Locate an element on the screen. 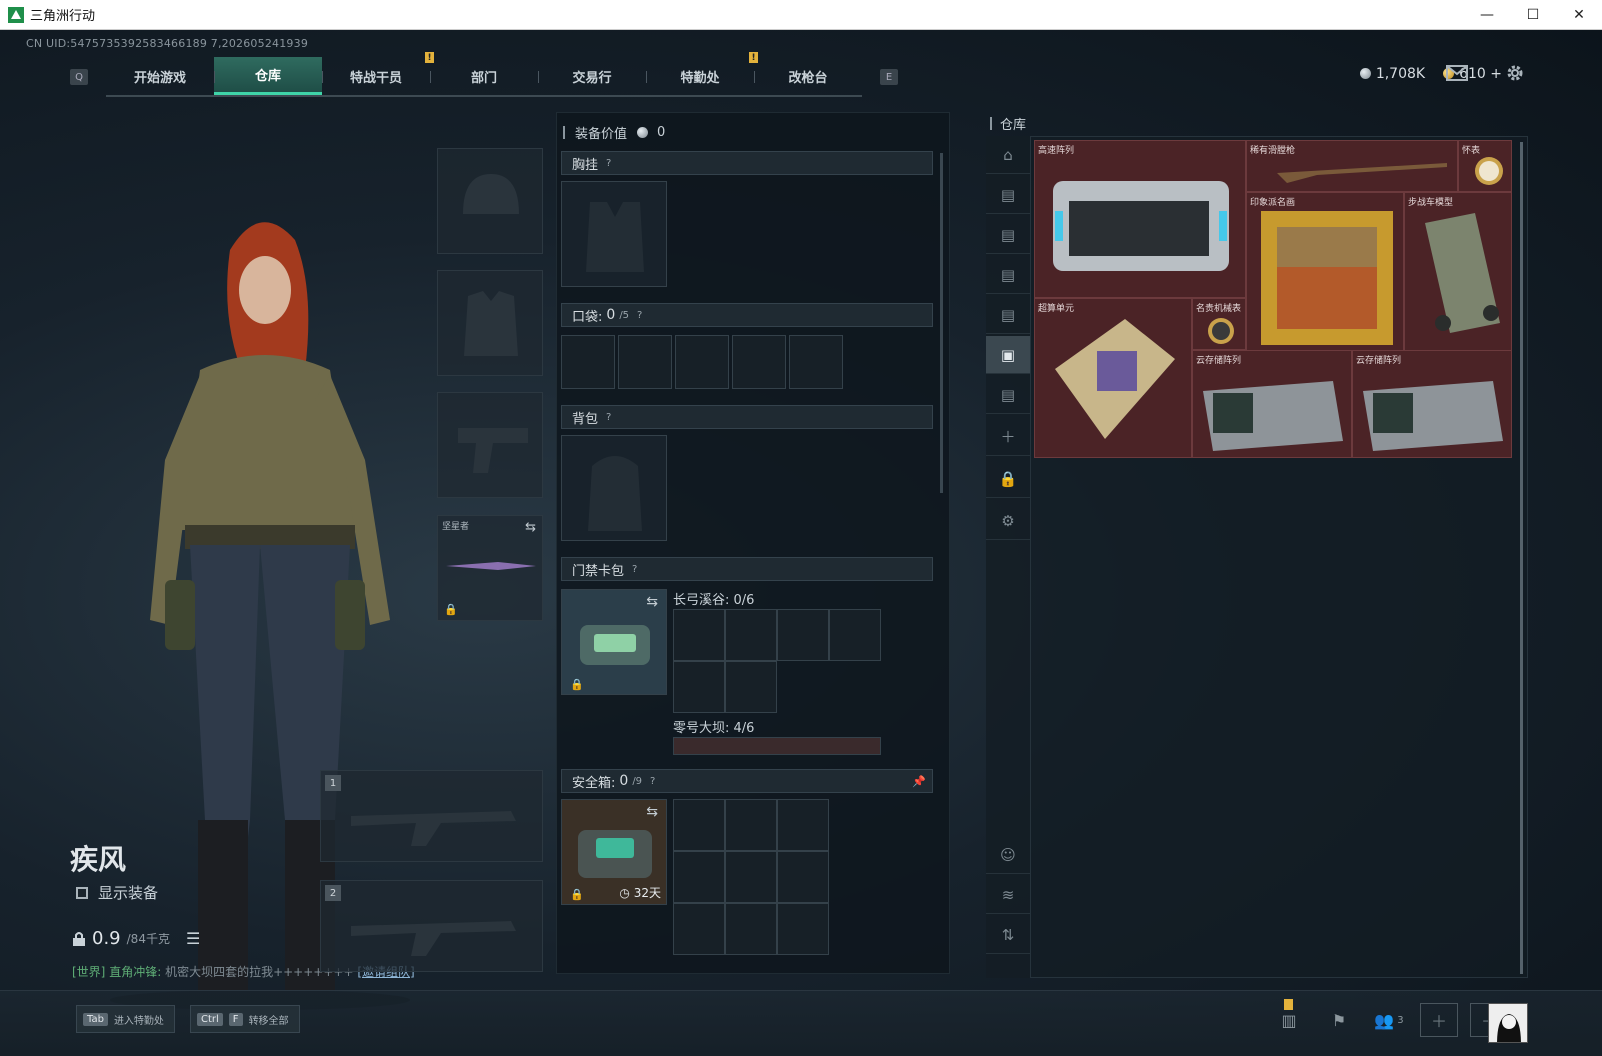  storage-tab-5: ▣ is located at coordinates (1008, 355).